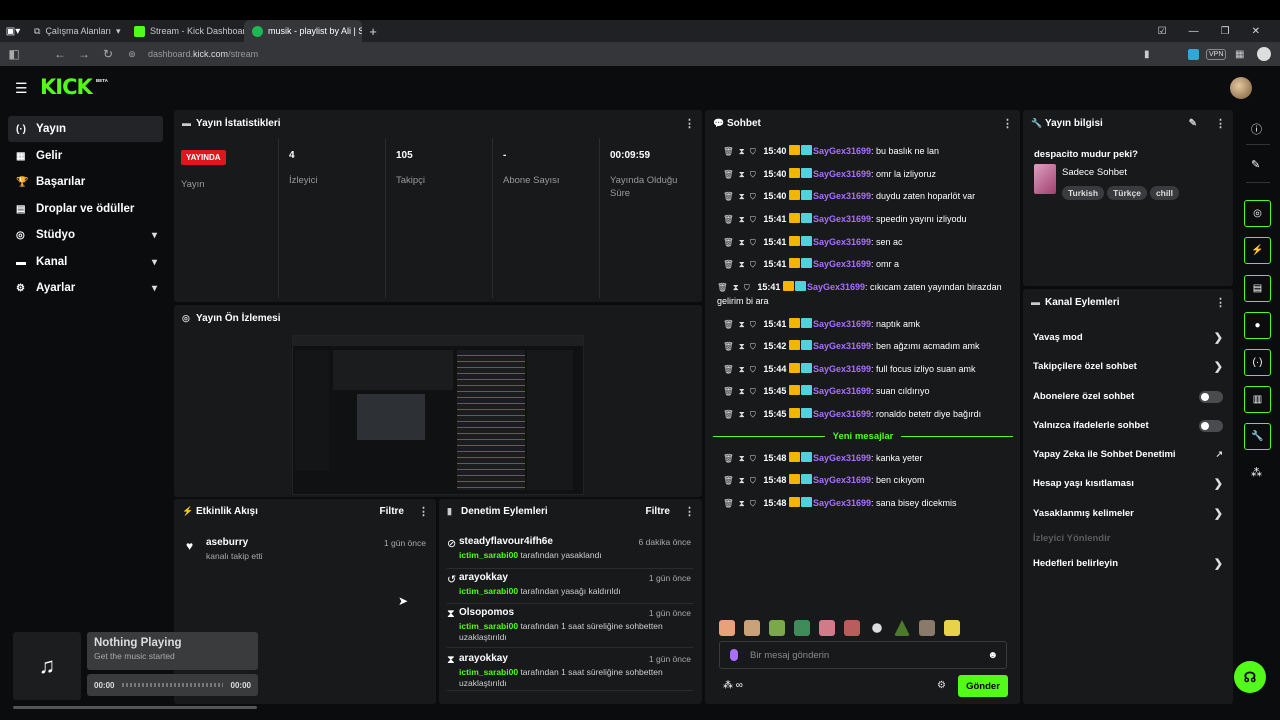  I want to click on emoji-icon: ☻, so click(992, 655).